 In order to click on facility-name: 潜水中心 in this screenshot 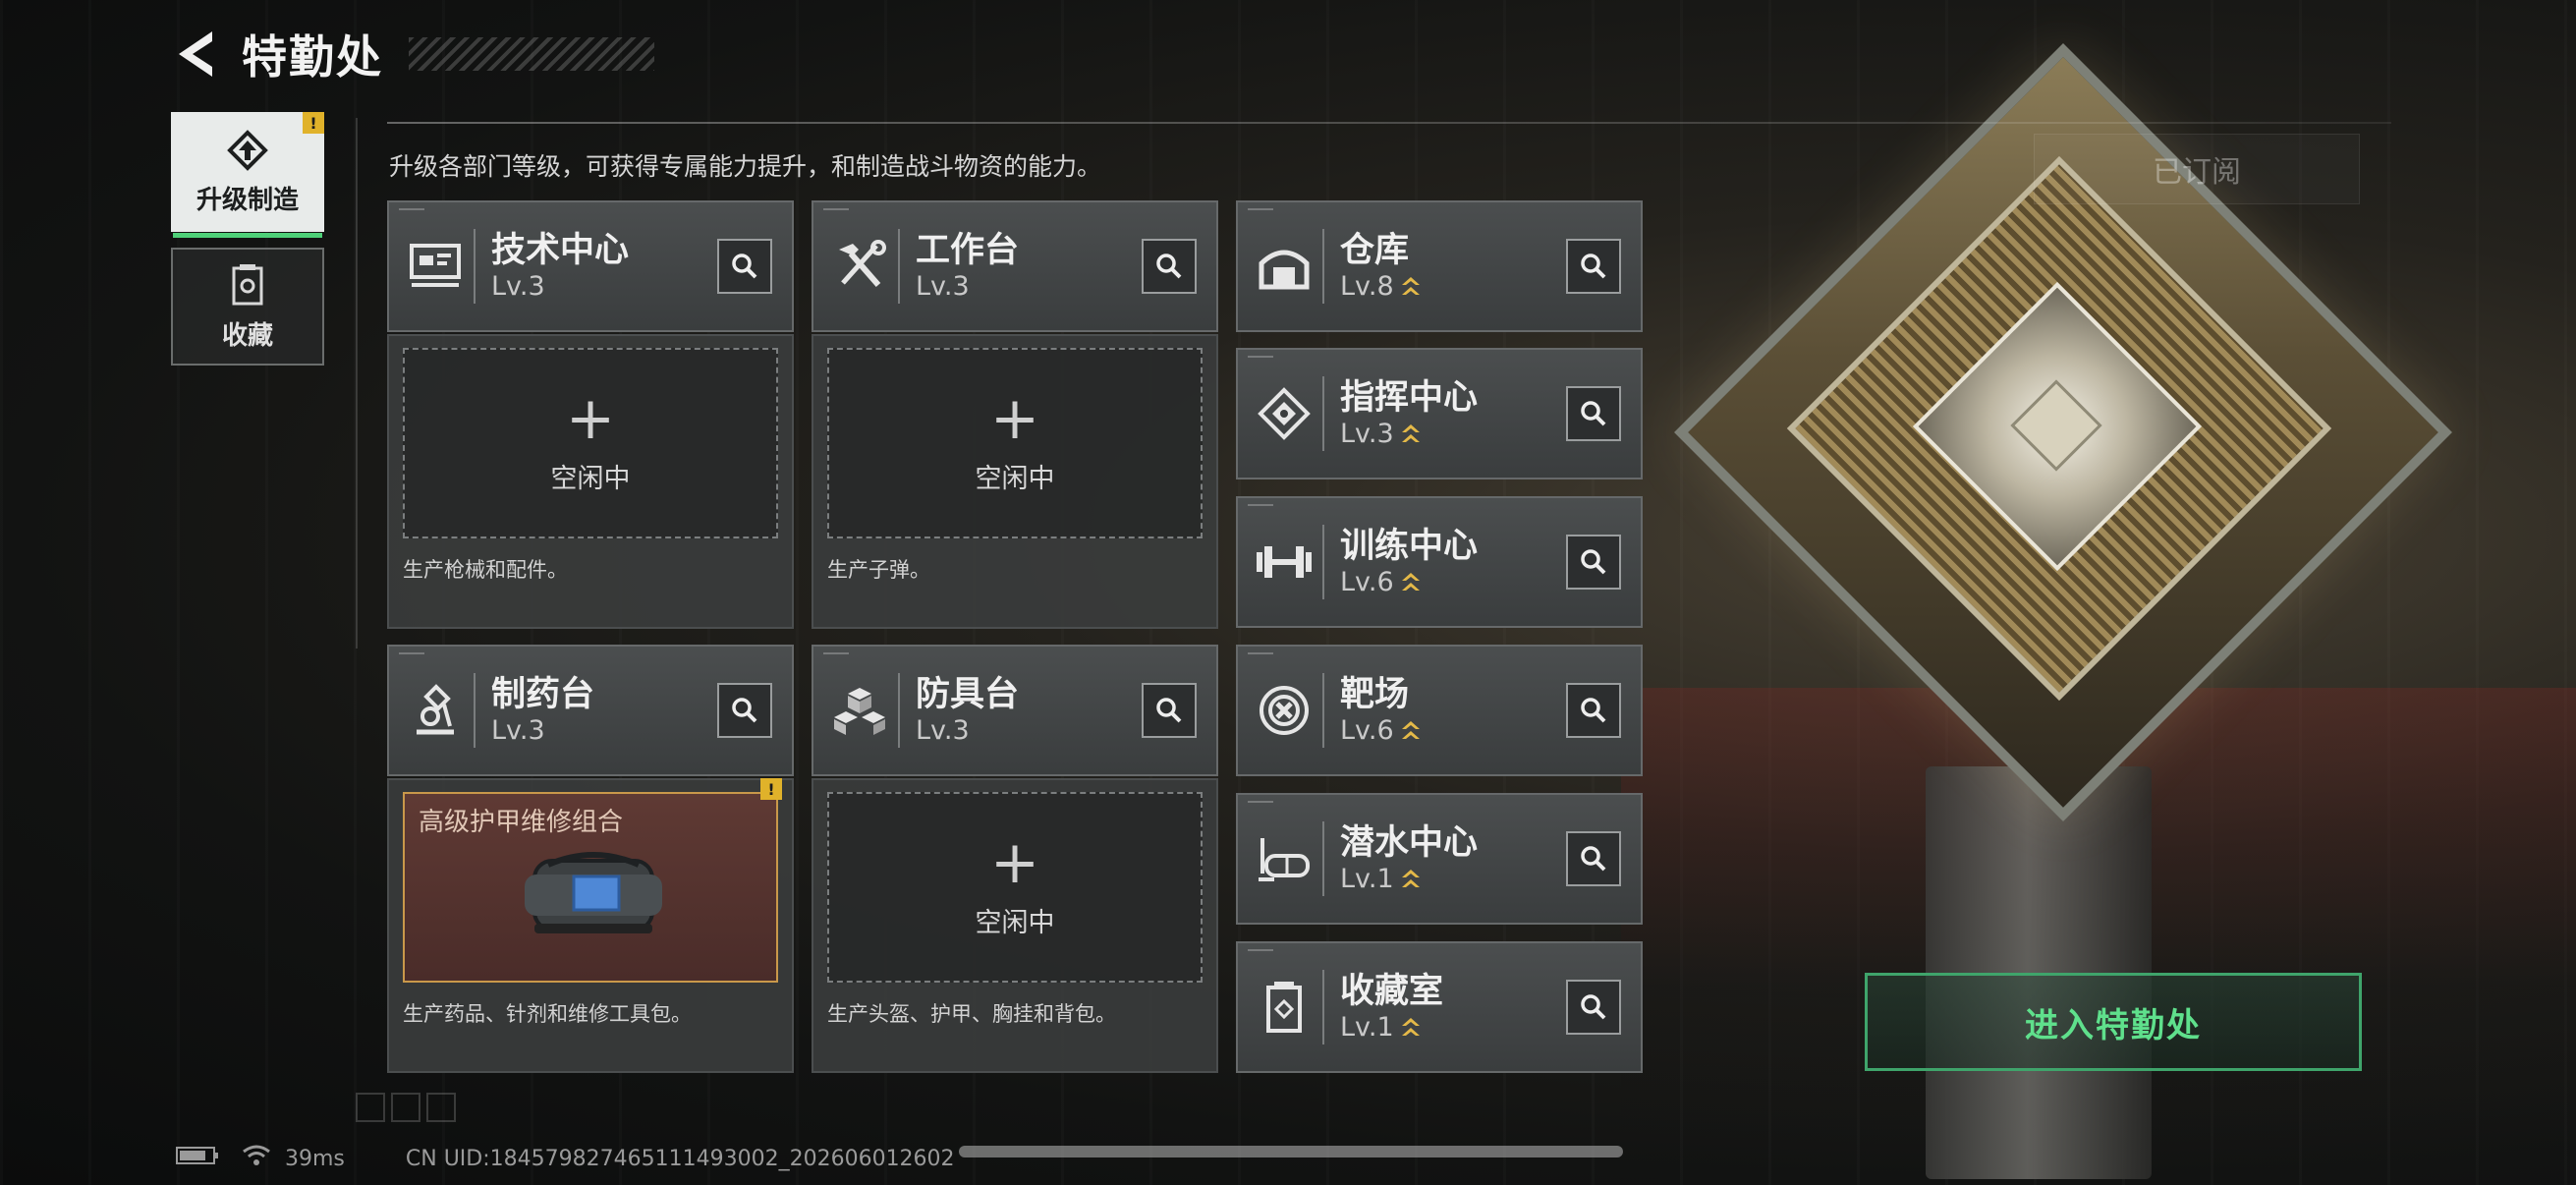, I will do `click(1409, 843)`.